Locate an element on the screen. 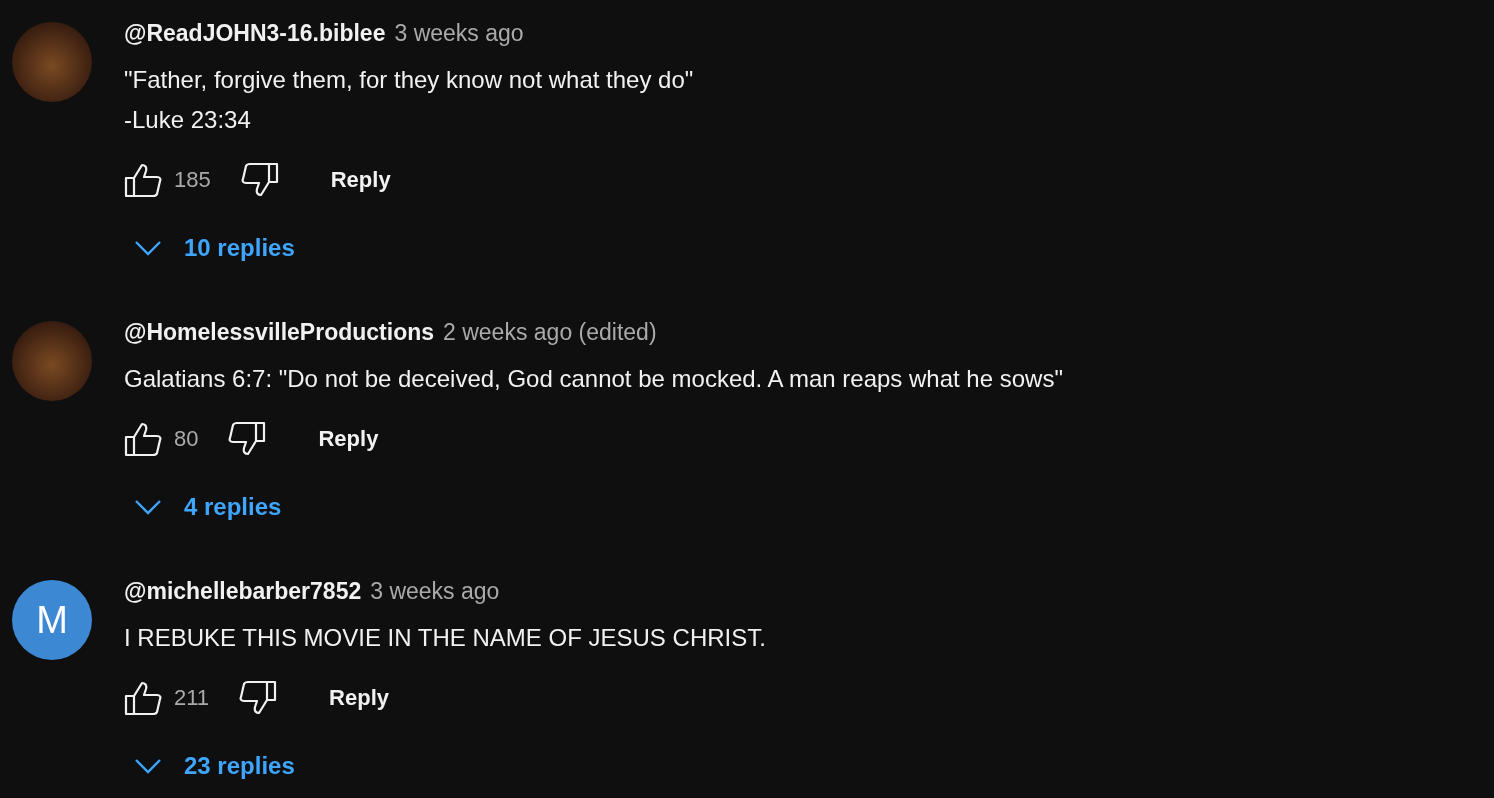 The image size is (1494, 798). replies-toggle: 10 replies is located at coordinates (214, 248).